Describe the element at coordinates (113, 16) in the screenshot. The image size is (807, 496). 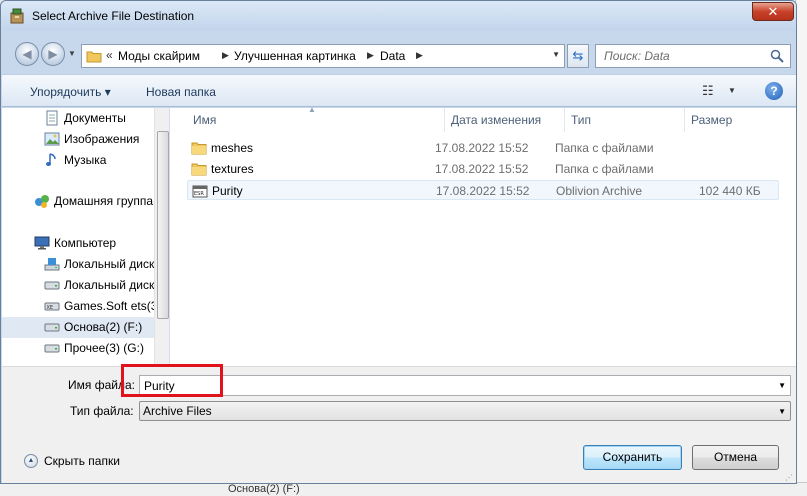
I see `window-title: Select Archive File Destination` at that location.